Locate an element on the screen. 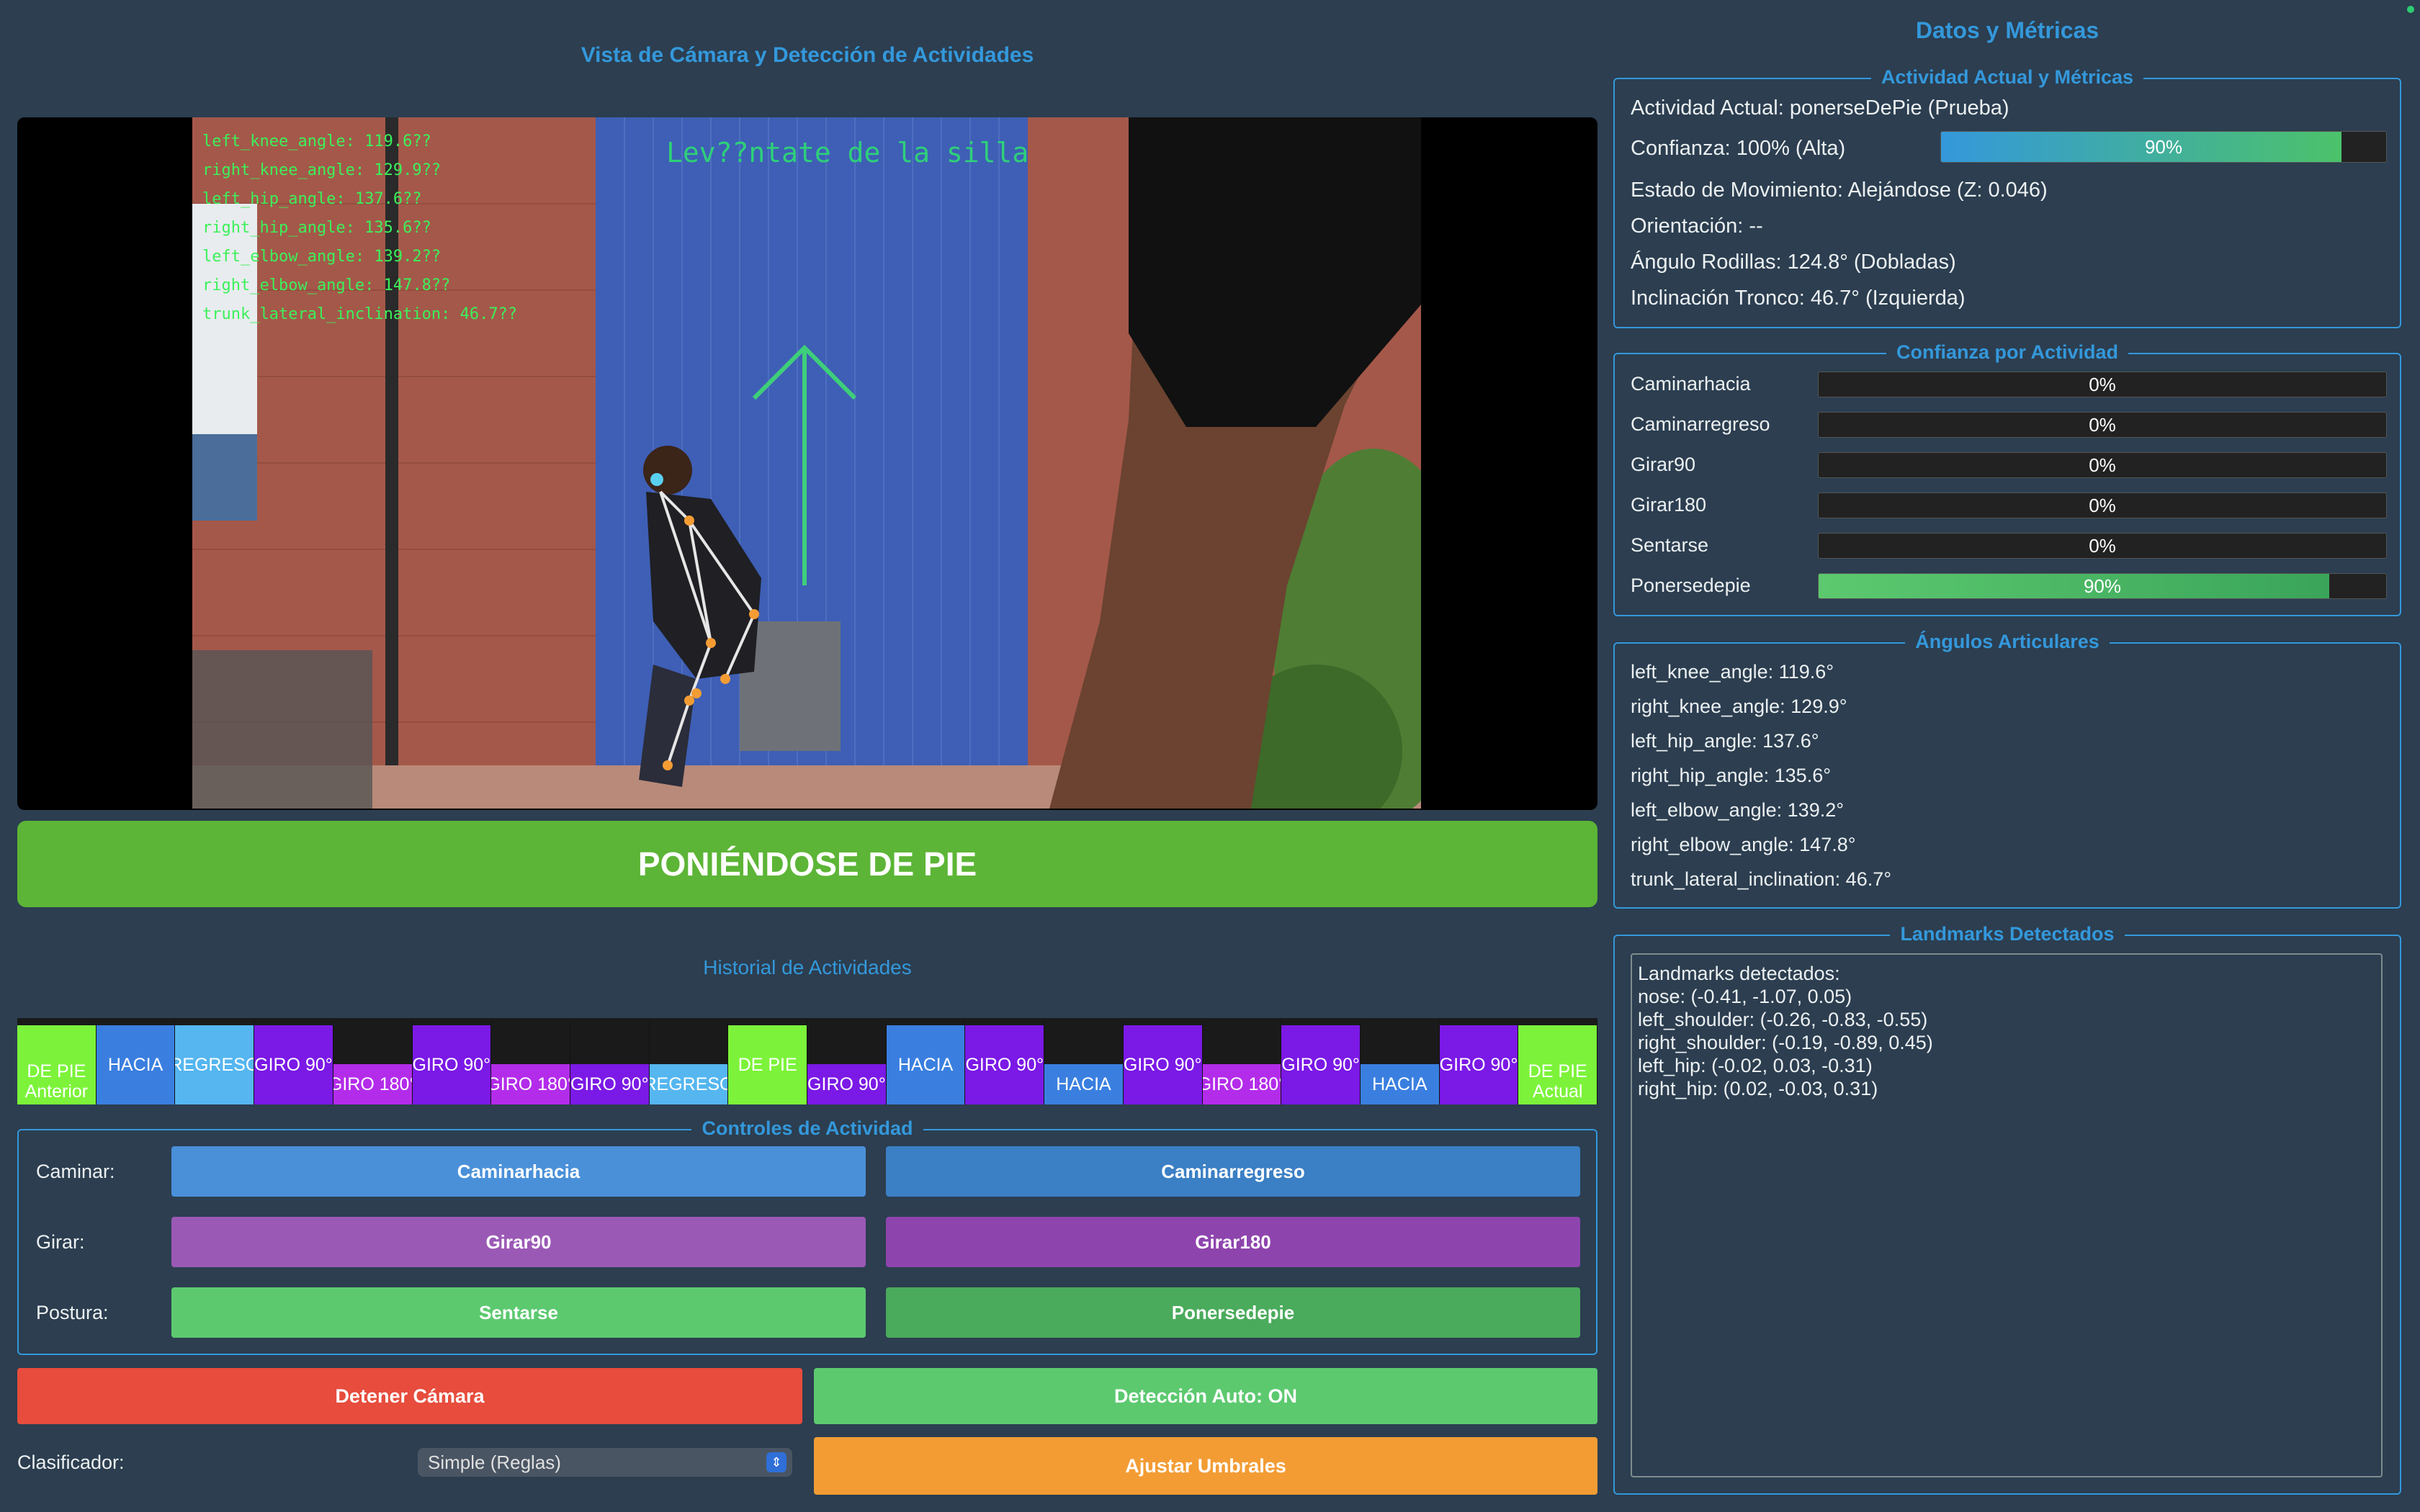  activity-confidence-name: Girar90 is located at coordinates (1664, 464).